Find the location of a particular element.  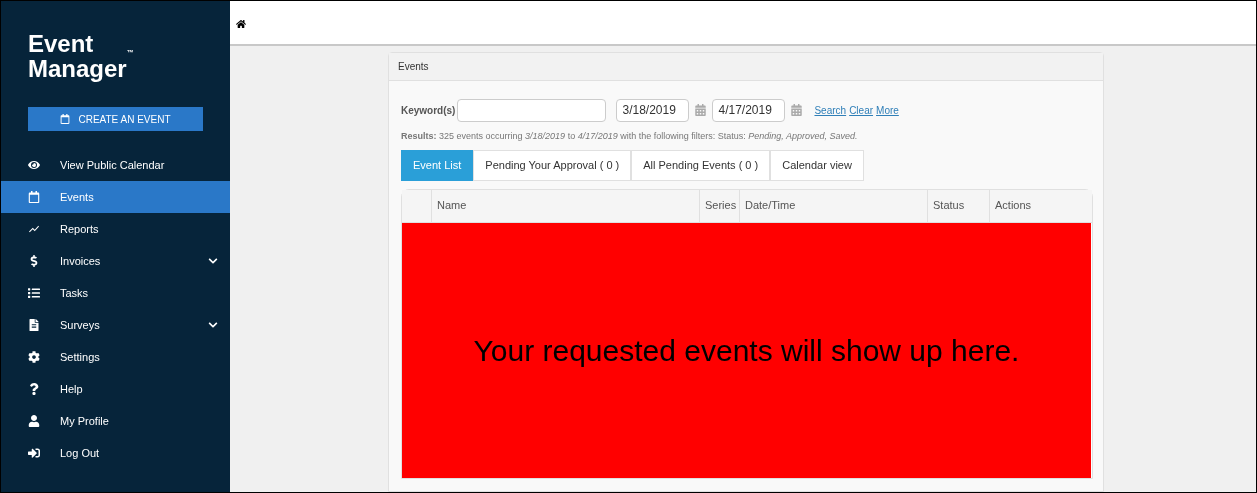

start-date-field: 3/18/2019 is located at coordinates (653, 110).